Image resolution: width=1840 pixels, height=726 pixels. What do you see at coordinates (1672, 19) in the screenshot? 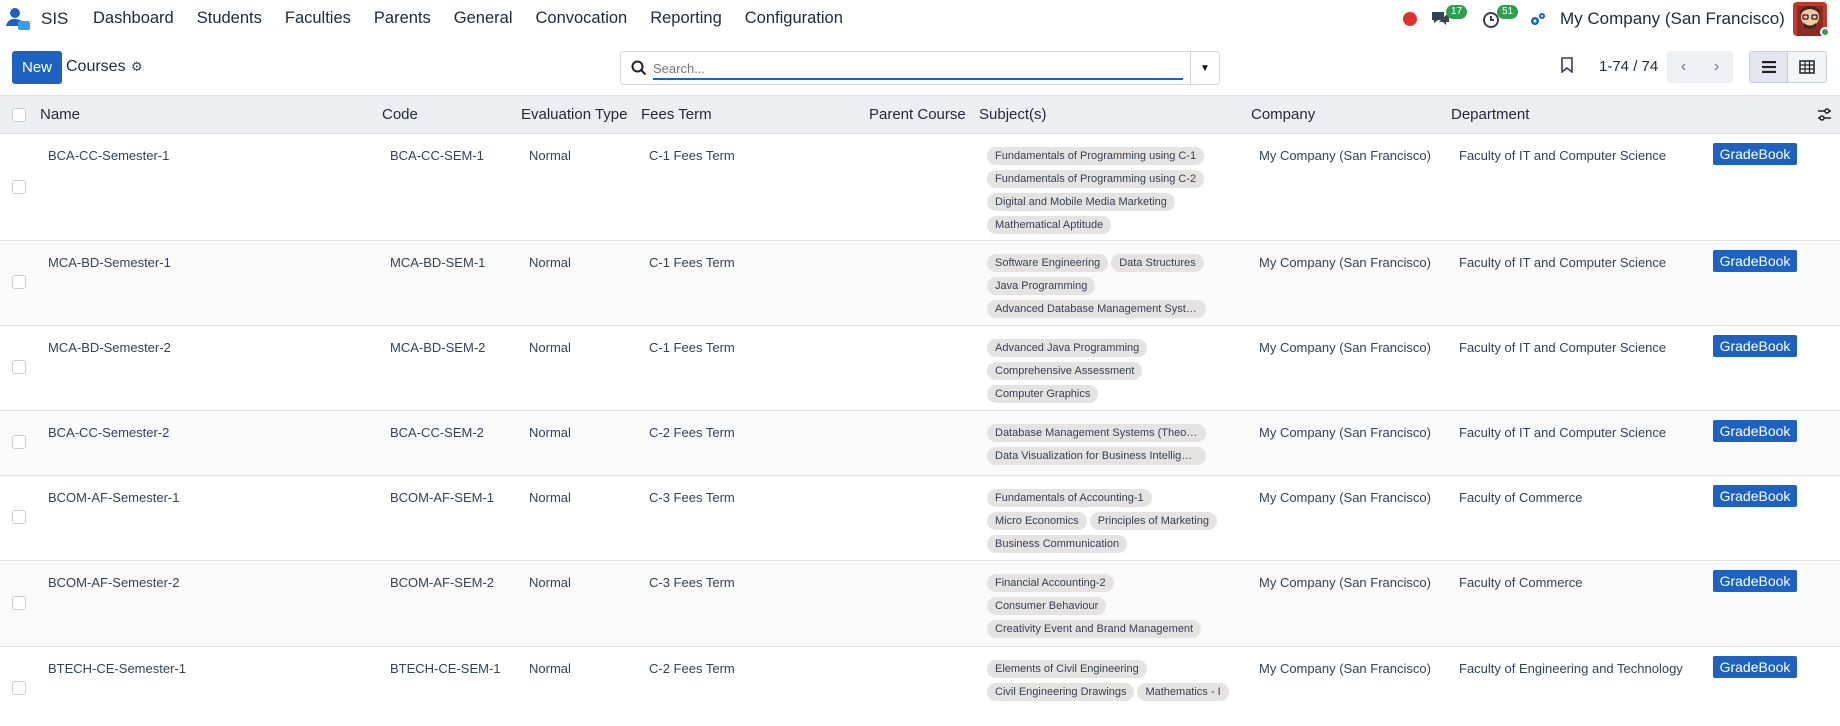
I see `company-switcher: My Company (San Francisco)` at bounding box center [1672, 19].